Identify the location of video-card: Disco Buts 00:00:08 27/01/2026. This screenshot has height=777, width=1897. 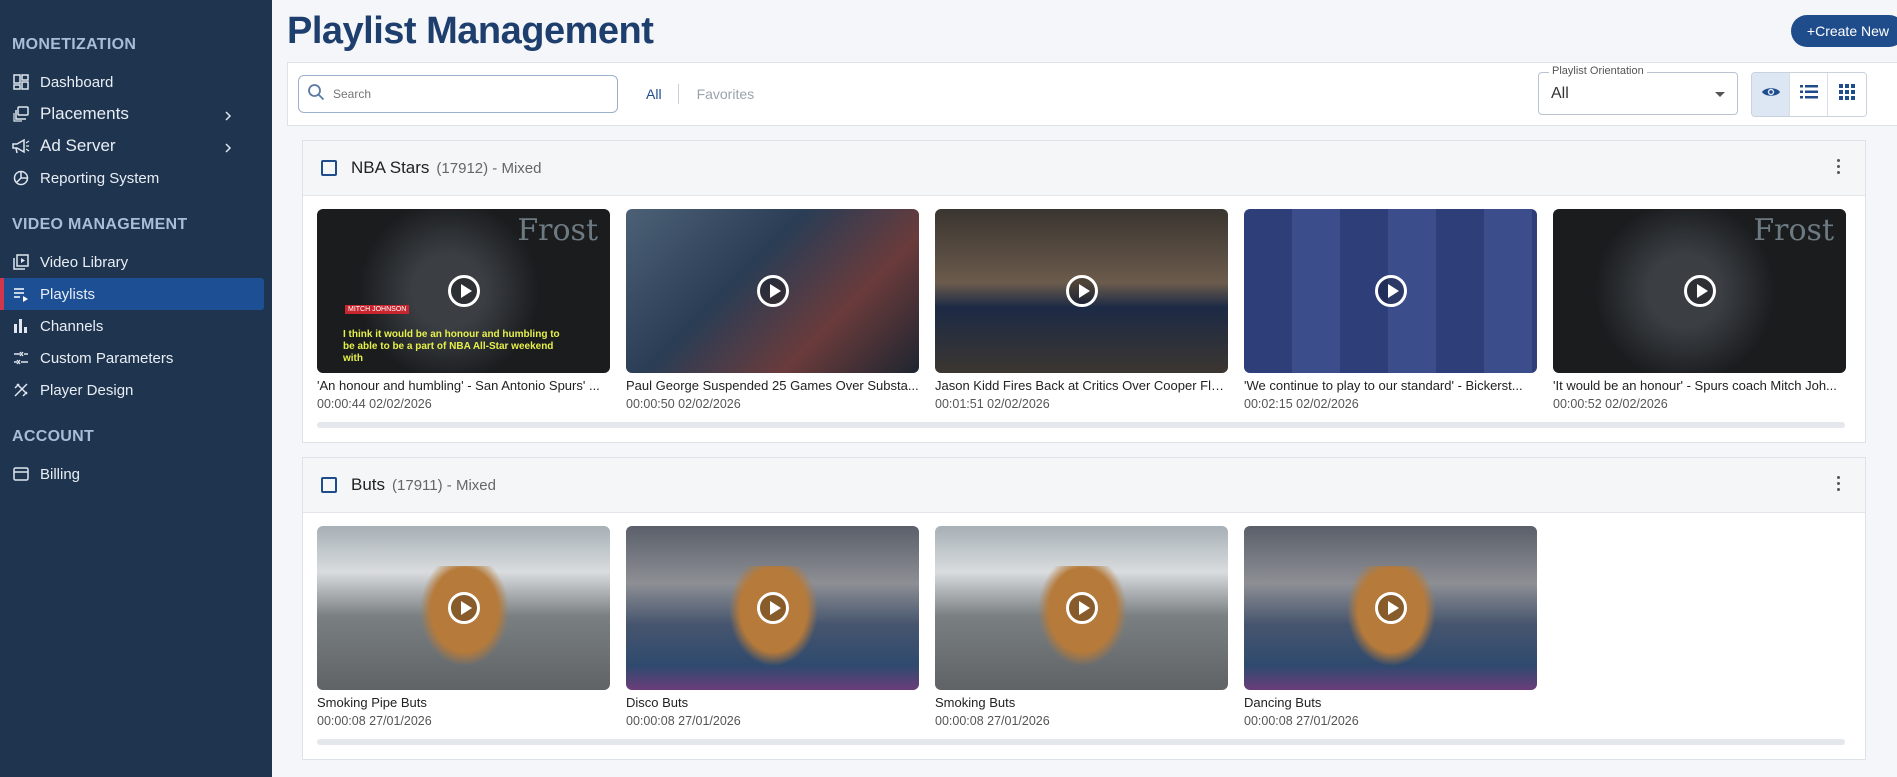
(772, 627).